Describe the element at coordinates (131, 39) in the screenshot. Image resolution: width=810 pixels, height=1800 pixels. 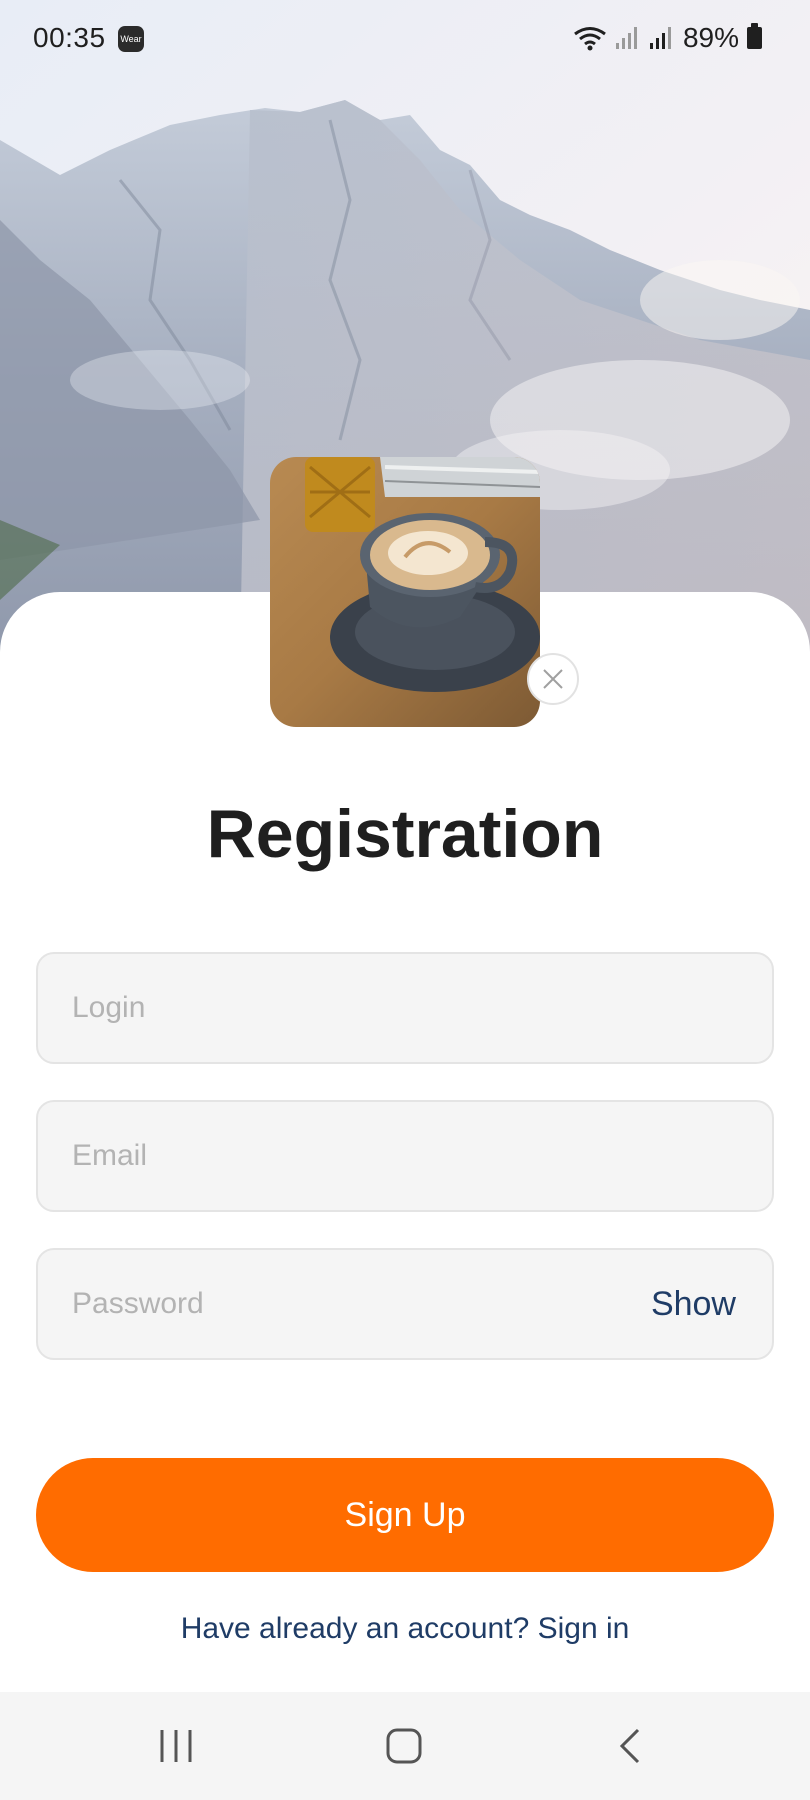
I see `wear-app-icon: Wear` at that location.